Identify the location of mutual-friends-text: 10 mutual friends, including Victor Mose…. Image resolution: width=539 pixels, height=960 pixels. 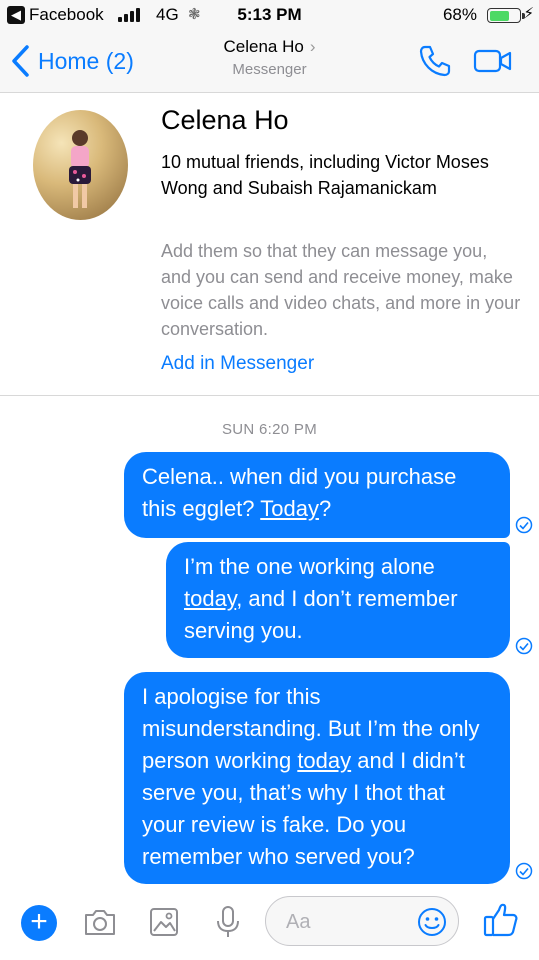
(325, 175).